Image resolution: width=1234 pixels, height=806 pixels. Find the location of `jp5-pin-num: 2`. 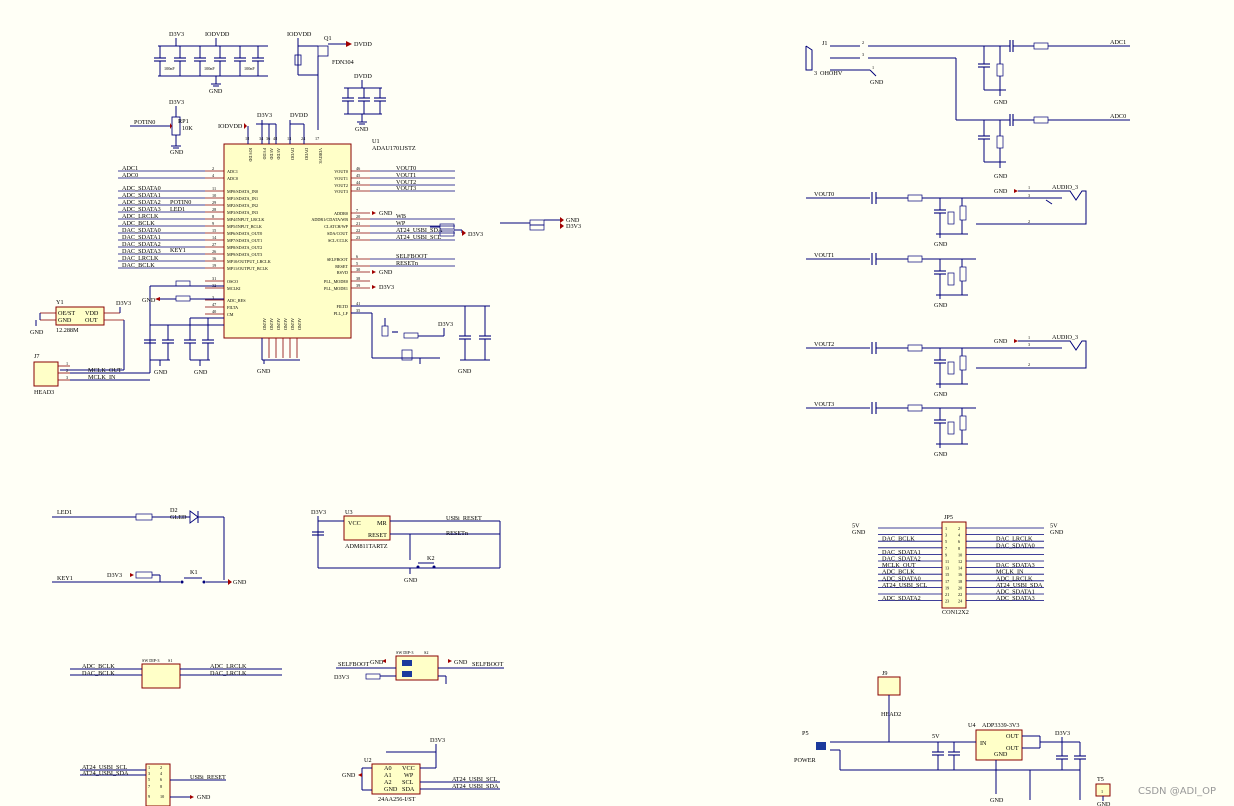

jp5-pin-num: 2 is located at coordinates (959, 528).